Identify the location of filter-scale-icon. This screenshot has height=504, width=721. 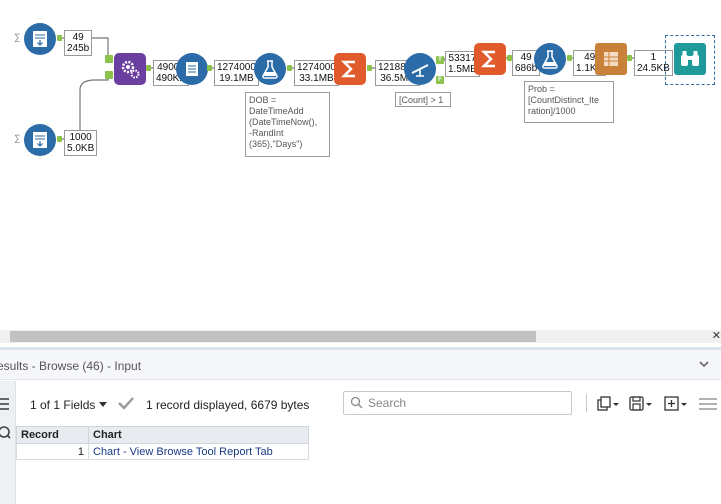
(420, 70).